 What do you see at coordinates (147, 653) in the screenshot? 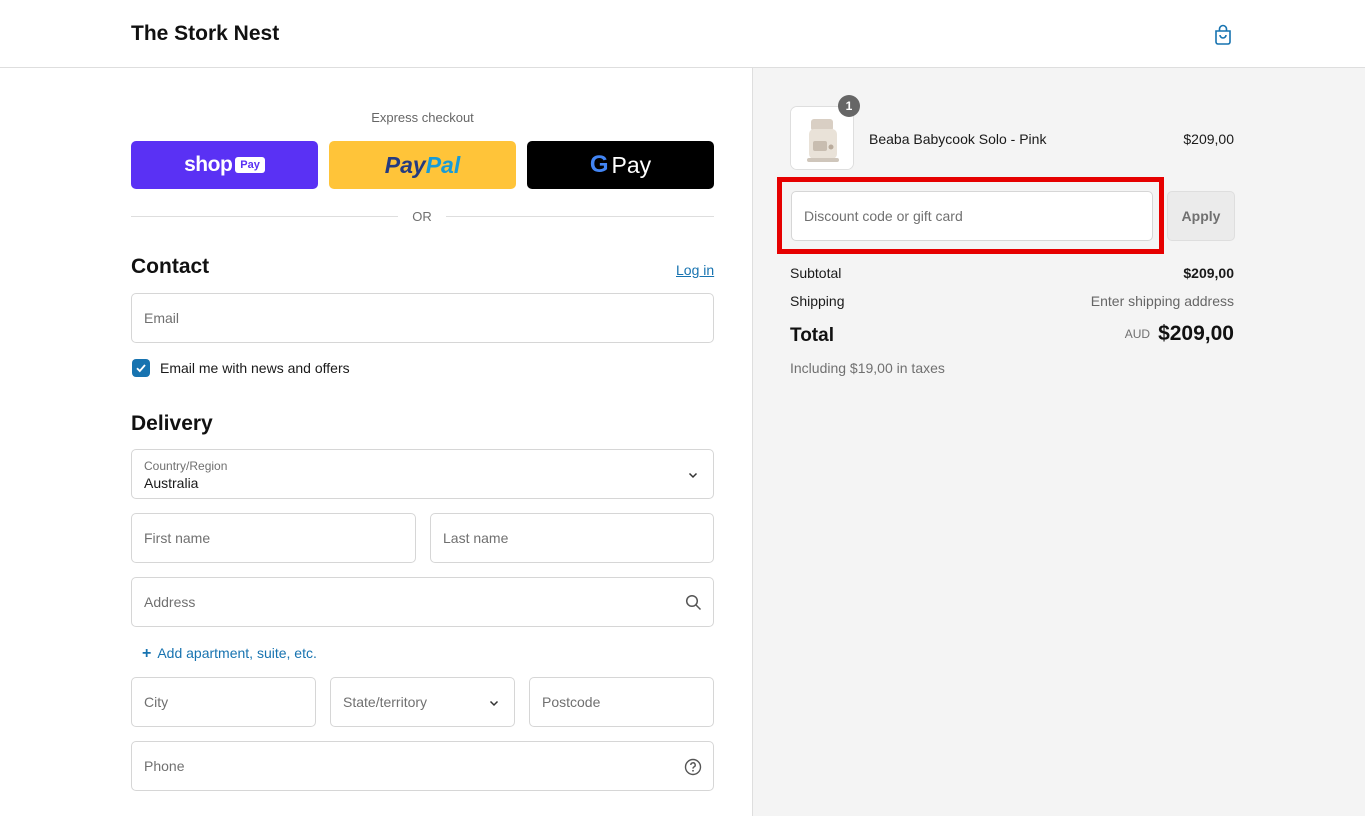
I see `plus-icon: +` at bounding box center [147, 653].